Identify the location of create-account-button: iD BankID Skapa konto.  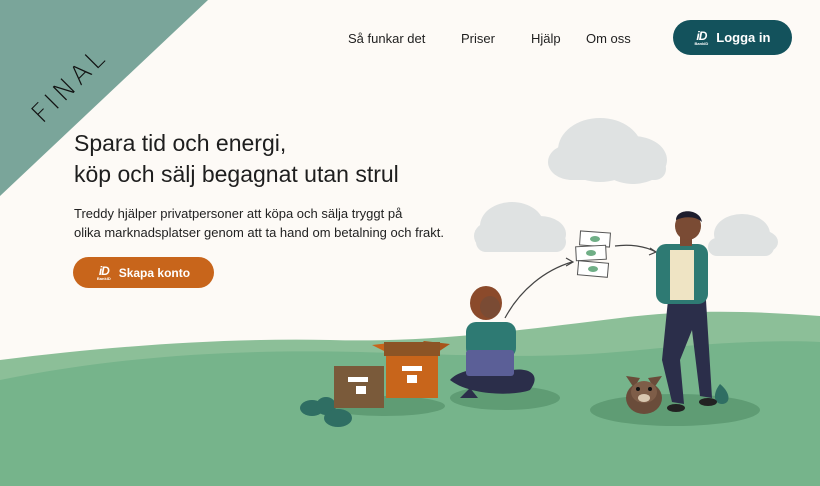
(143, 272).